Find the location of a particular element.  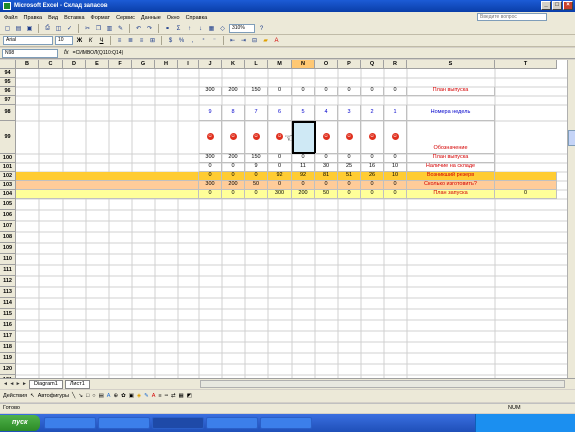

autoshapes-menu: Автофигуры is located at coordinates (53, 396).